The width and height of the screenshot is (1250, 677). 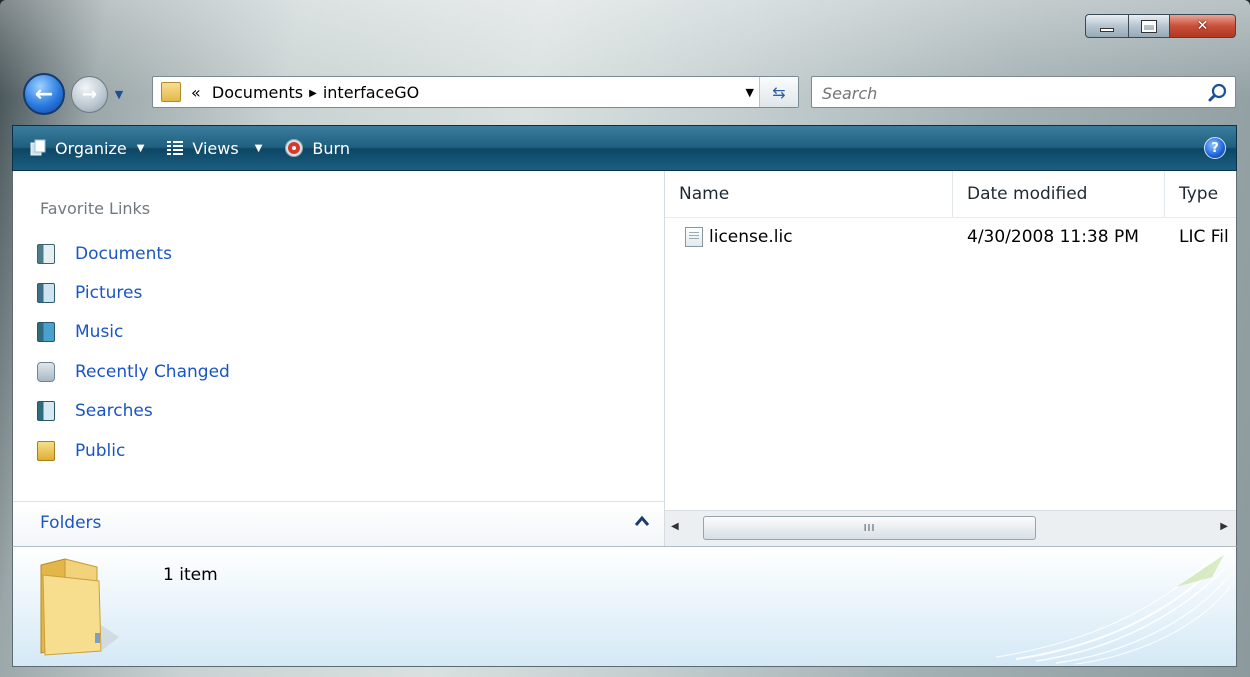 I want to click on search-box, so click(x=1023, y=92).